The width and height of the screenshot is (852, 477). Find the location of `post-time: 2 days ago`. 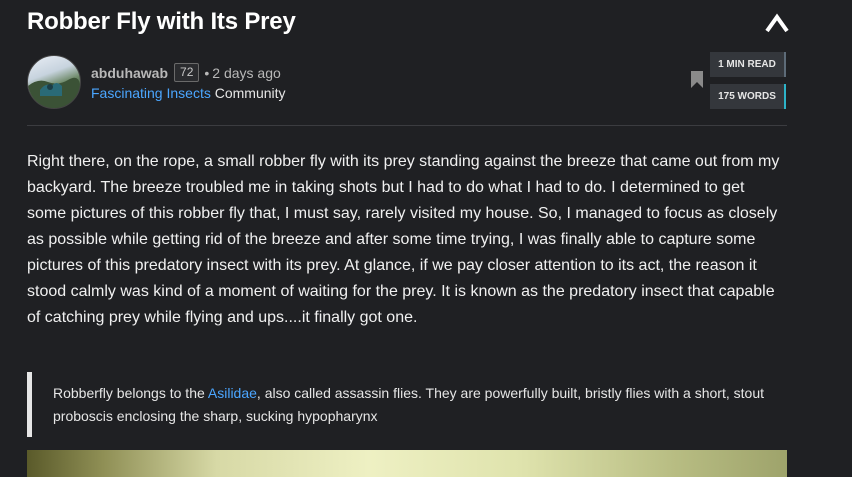

post-time: 2 days ago is located at coordinates (246, 72).